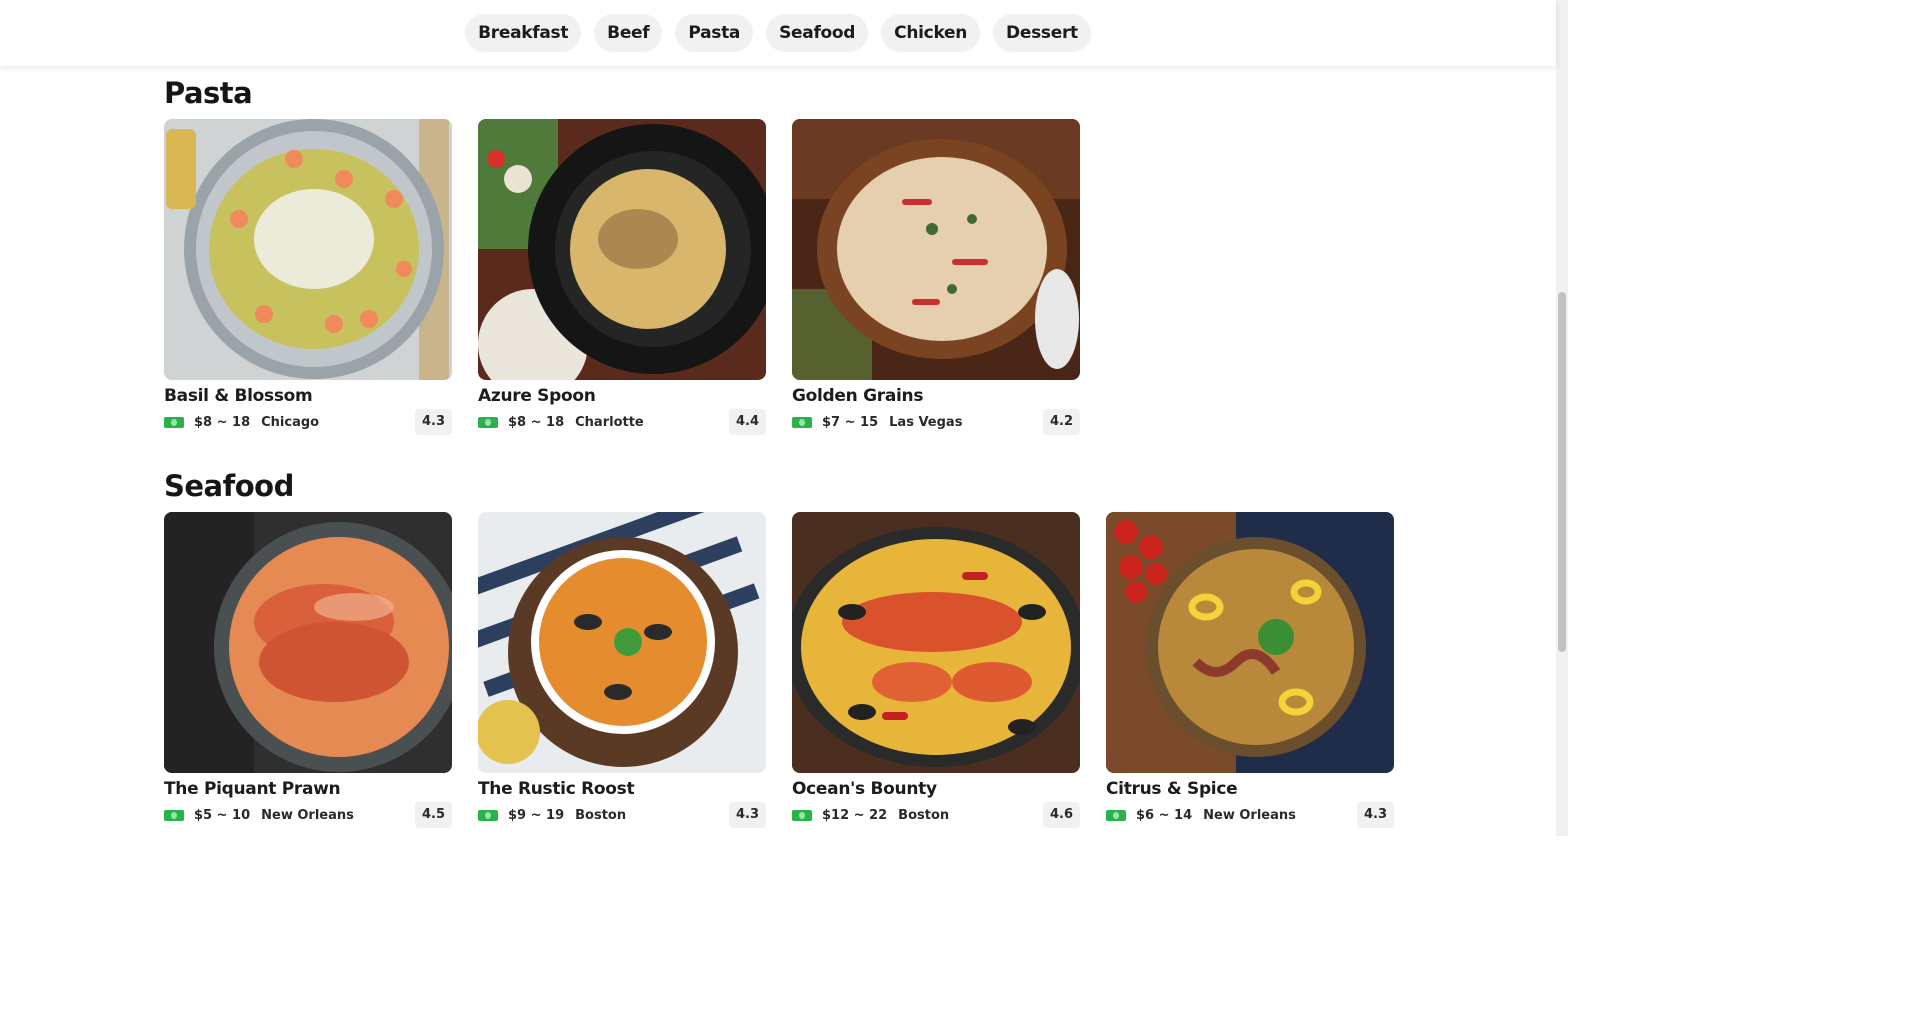 Image resolution: width=1920 pixels, height=1024 pixels. What do you see at coordinates (850, 422) in the screenshot?
I see `price-range: $7 ~ 15` at bounding box center [850, 422].